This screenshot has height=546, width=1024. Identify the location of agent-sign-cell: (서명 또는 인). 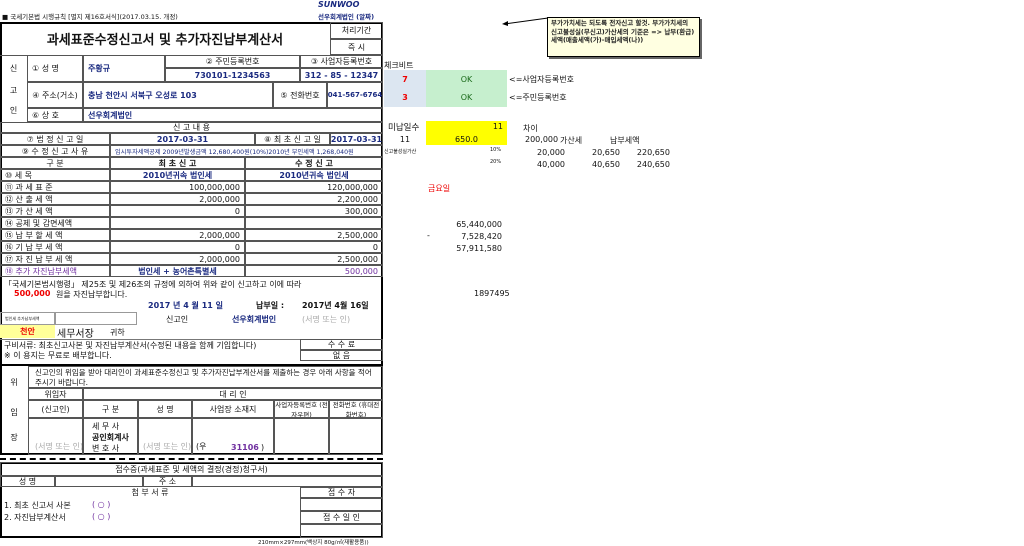
(165, 436).